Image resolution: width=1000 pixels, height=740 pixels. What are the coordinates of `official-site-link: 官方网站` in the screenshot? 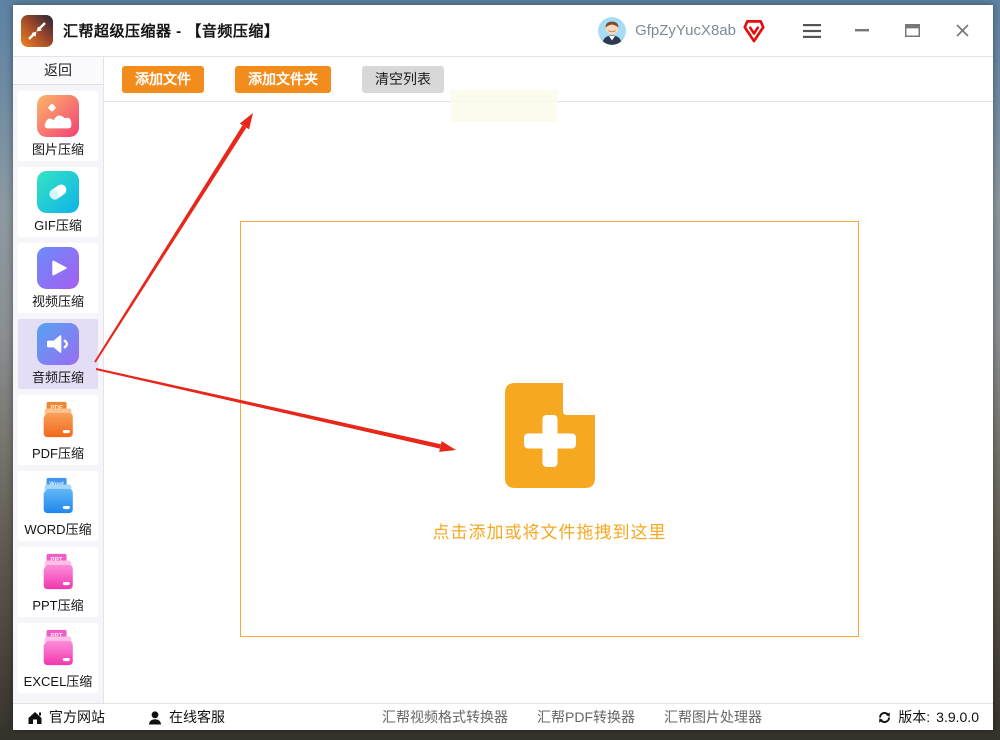 It's located at (66, 717).